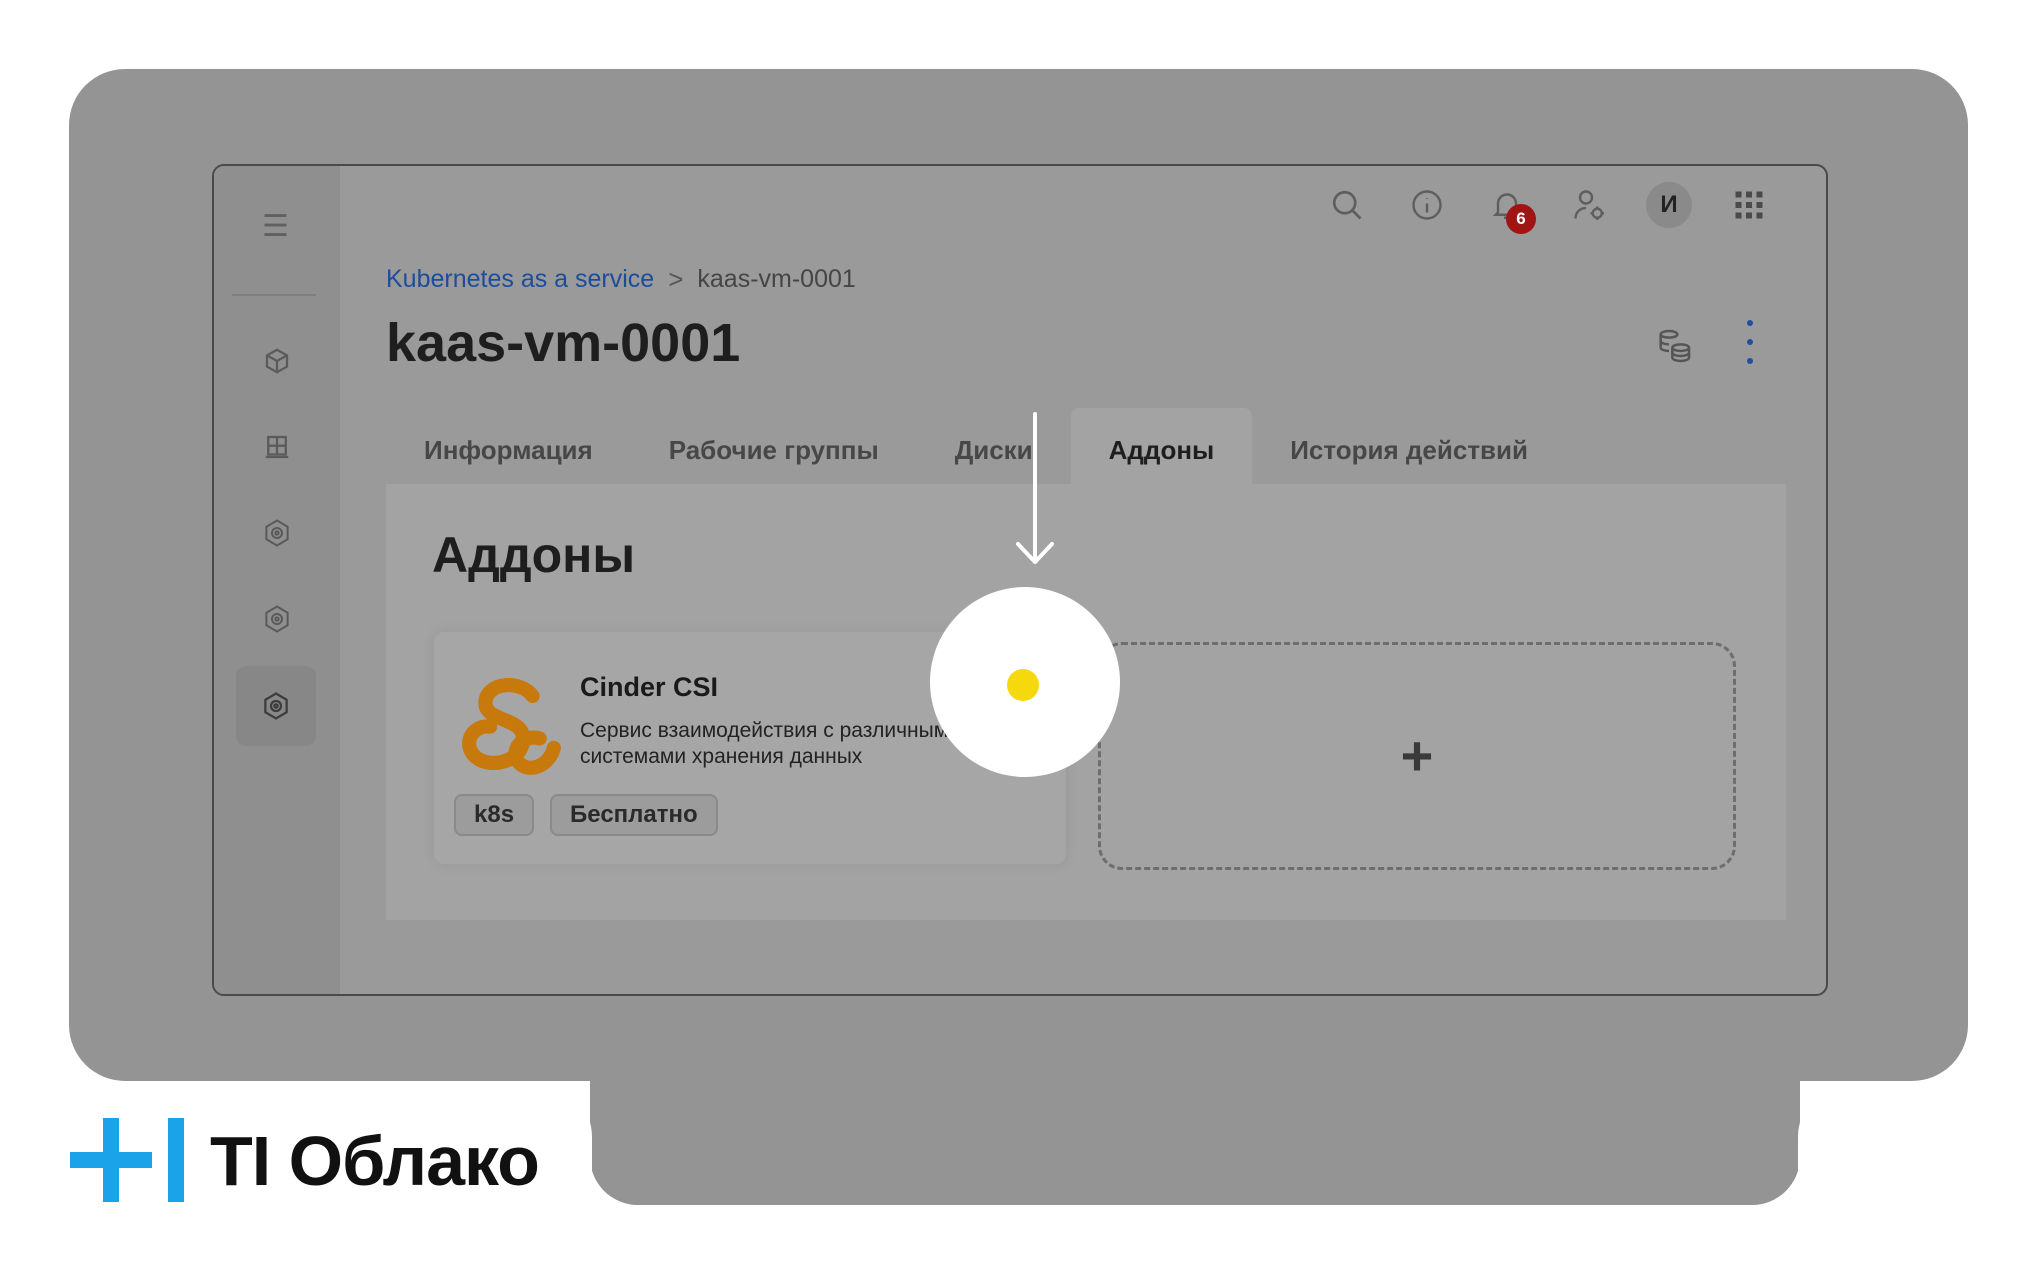 This screenshot has width=2028, height=1268. Describe the element at coordinates (1427, 205) in the screenshot. I see `info-icon` at that location.